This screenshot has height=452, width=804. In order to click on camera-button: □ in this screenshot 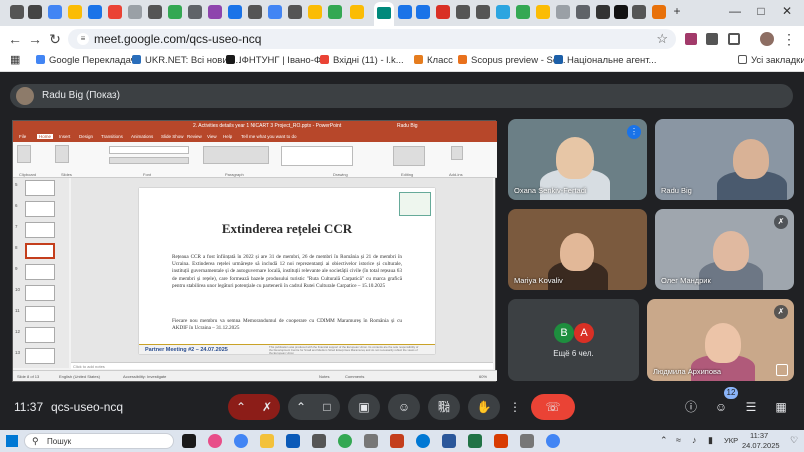, I will do `click(327, 407)`.